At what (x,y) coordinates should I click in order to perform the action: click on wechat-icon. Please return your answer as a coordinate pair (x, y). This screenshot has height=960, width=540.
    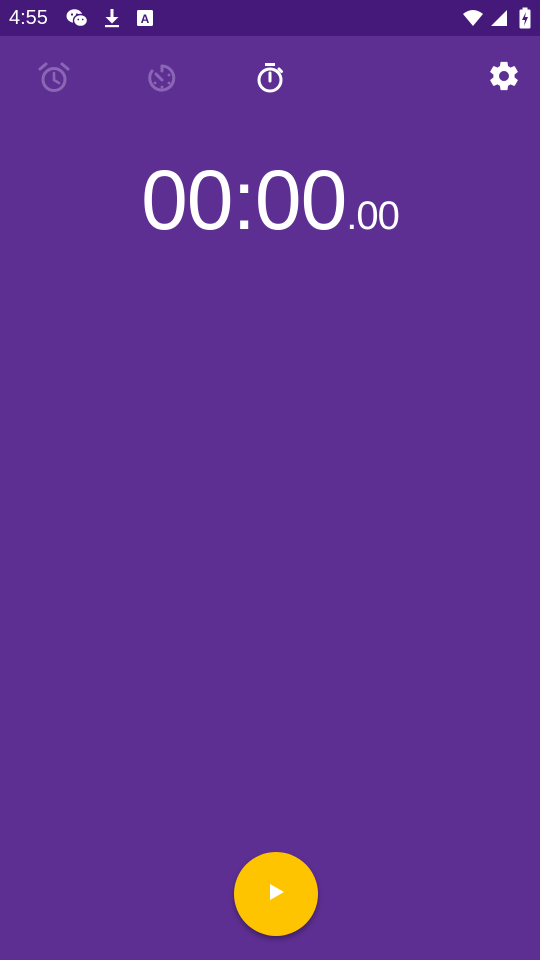
    Looking at the image, I should click on (77, 18).